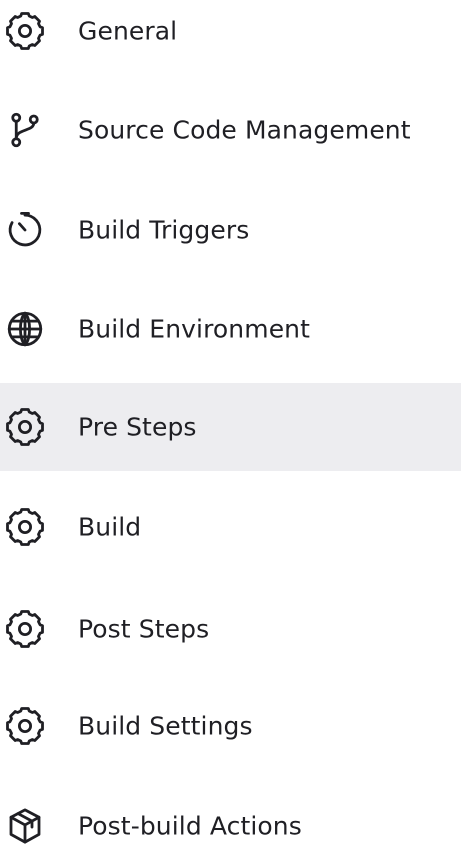  What do you see at coordinates (230, 427) in the screenshot?
I see `sidebar-item-pre-steps: Pre Steps` at bounding box center [230, 427].